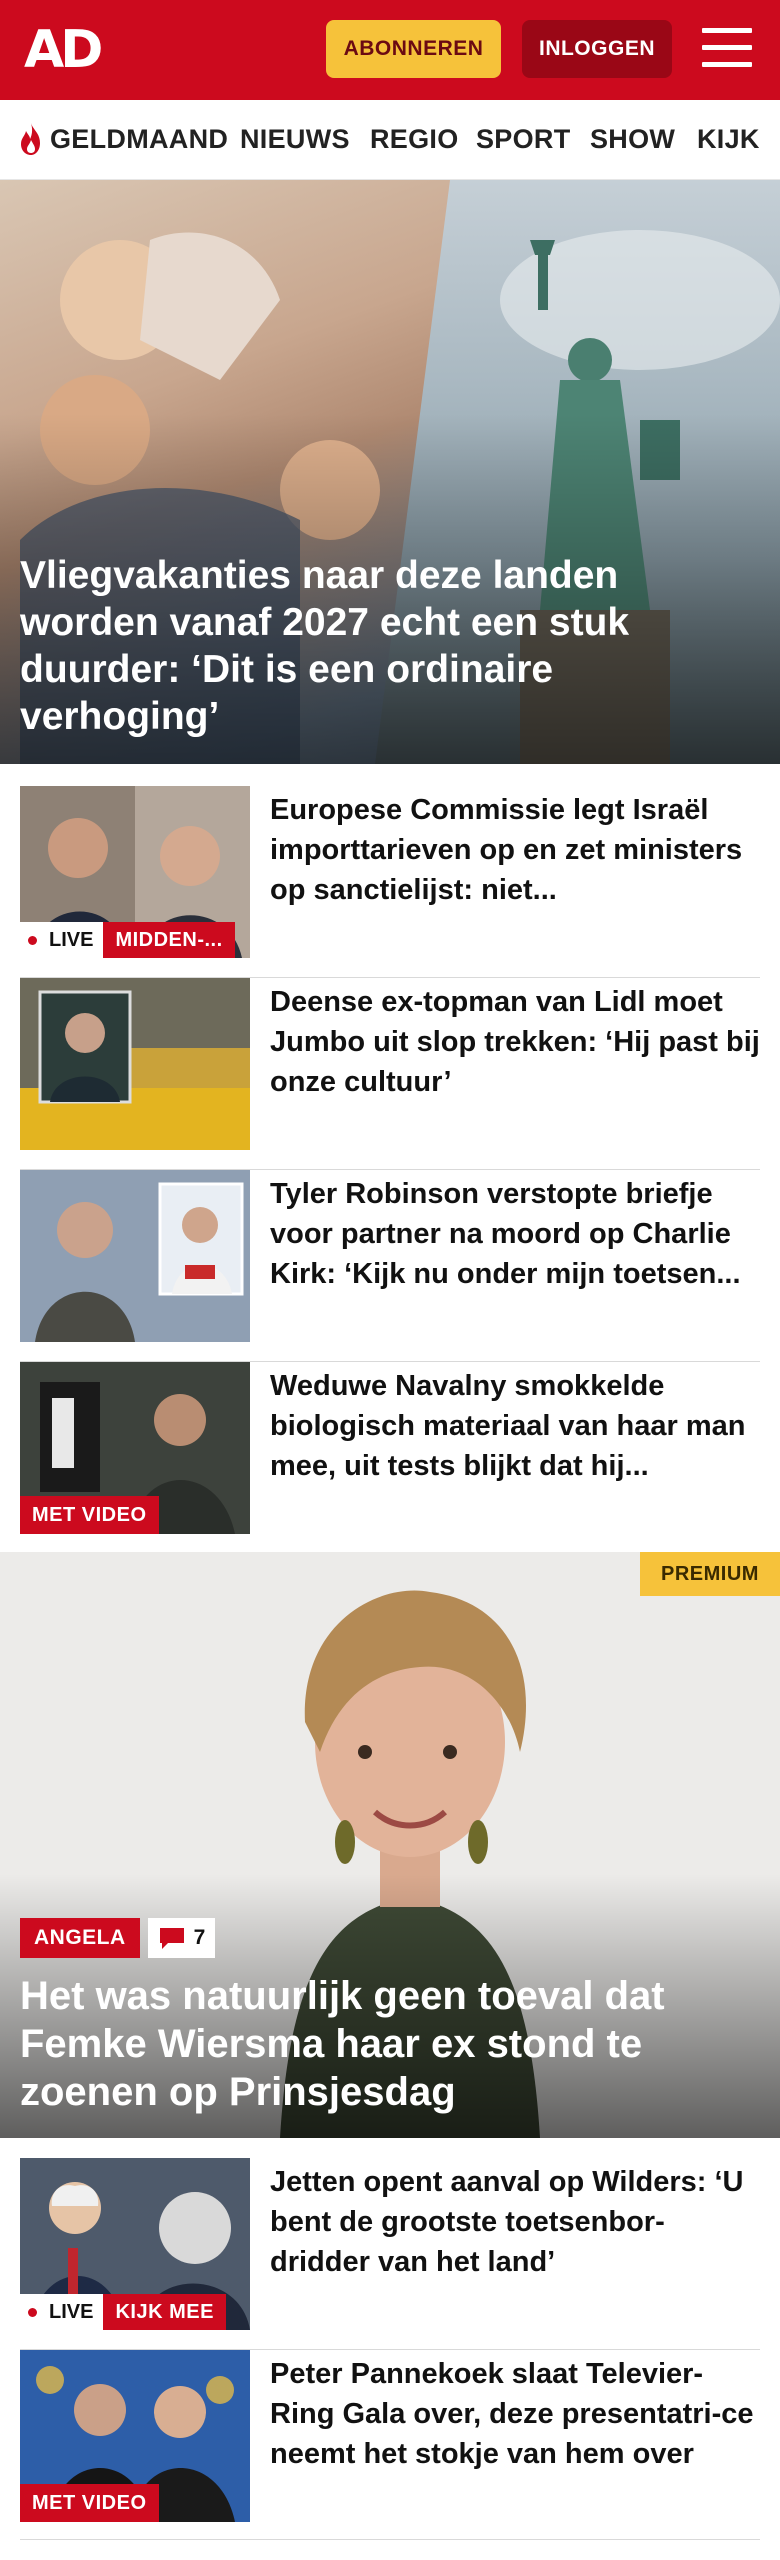  Describe the element at coordinates (413, 49) in the screenshot. I see `subscribe-button: ABONNEREN` at that location.